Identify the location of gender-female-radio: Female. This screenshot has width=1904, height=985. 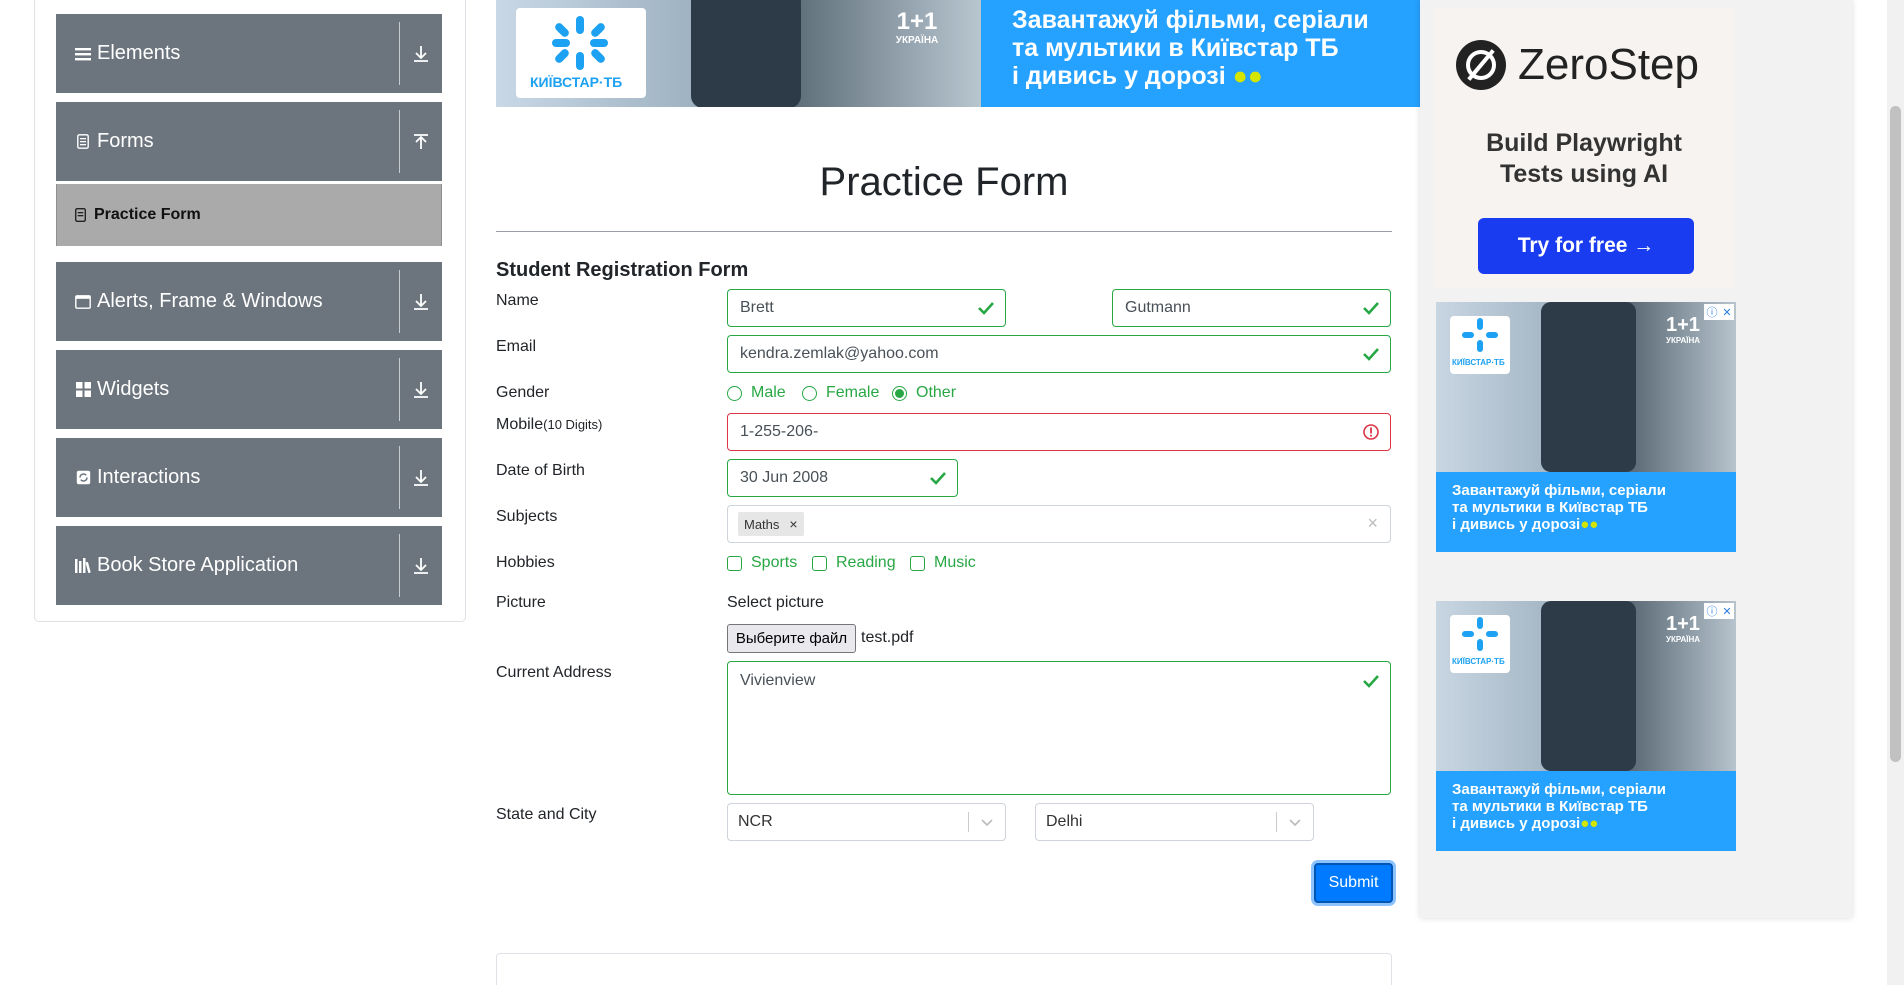
(840, 393).